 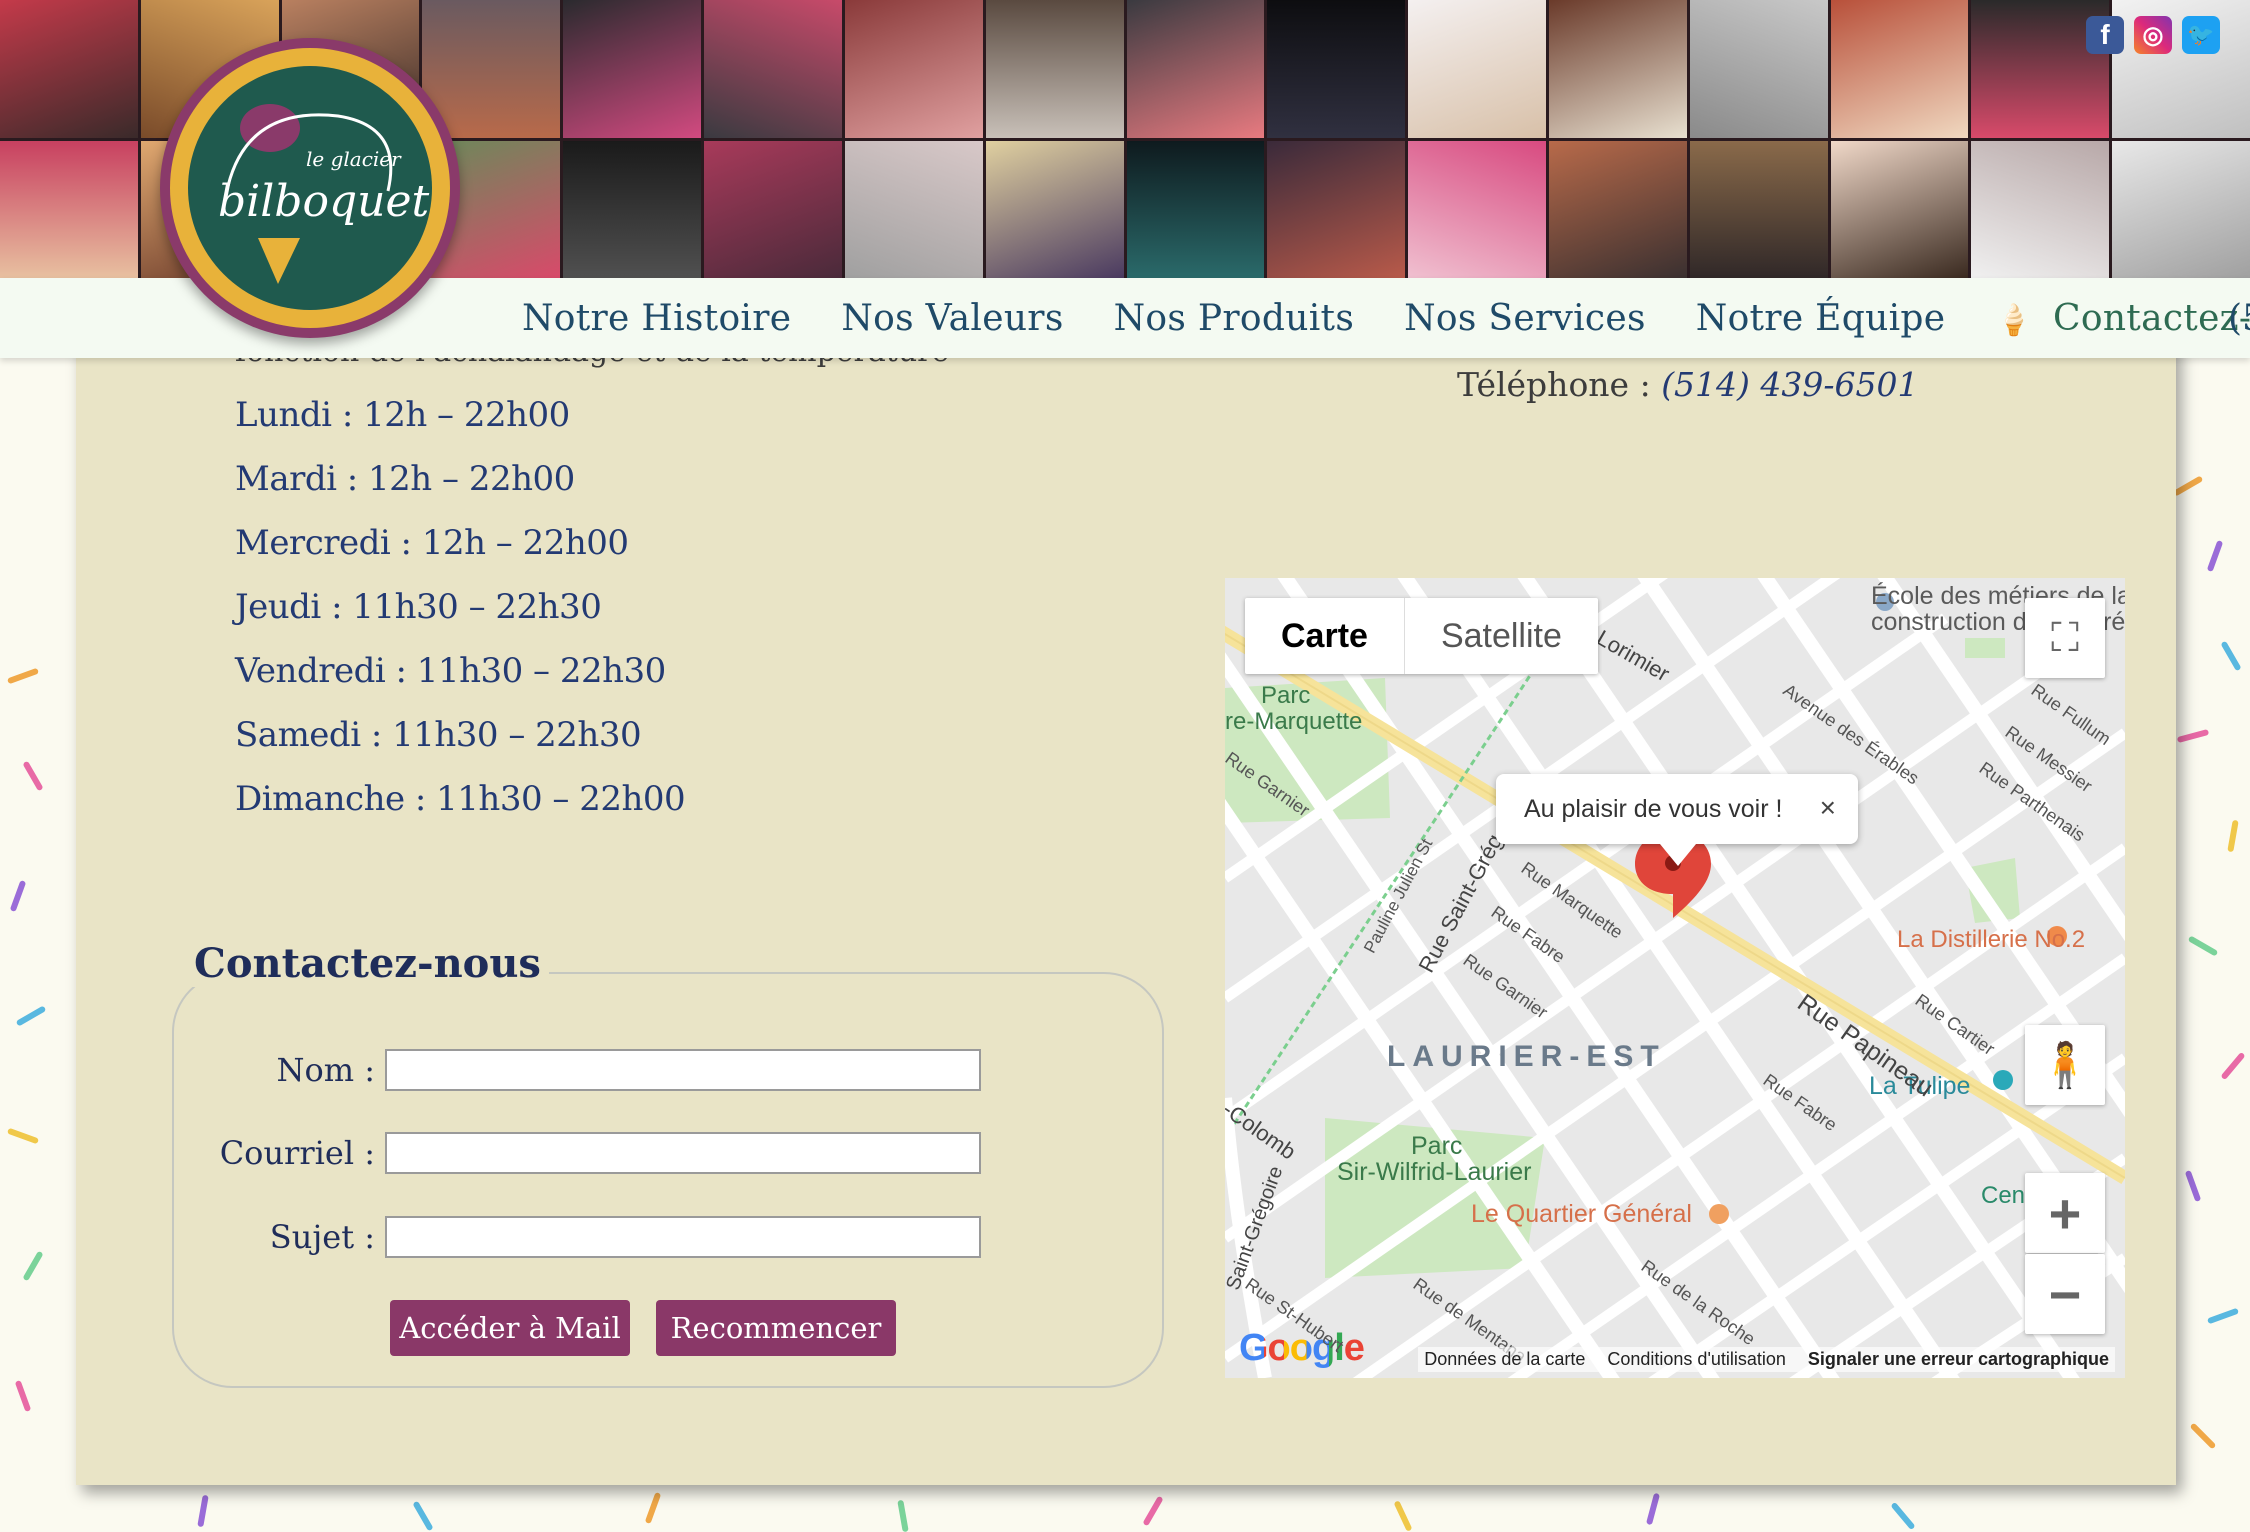 I want to click on facebook-icon: f, so click(x=2105, y=35).